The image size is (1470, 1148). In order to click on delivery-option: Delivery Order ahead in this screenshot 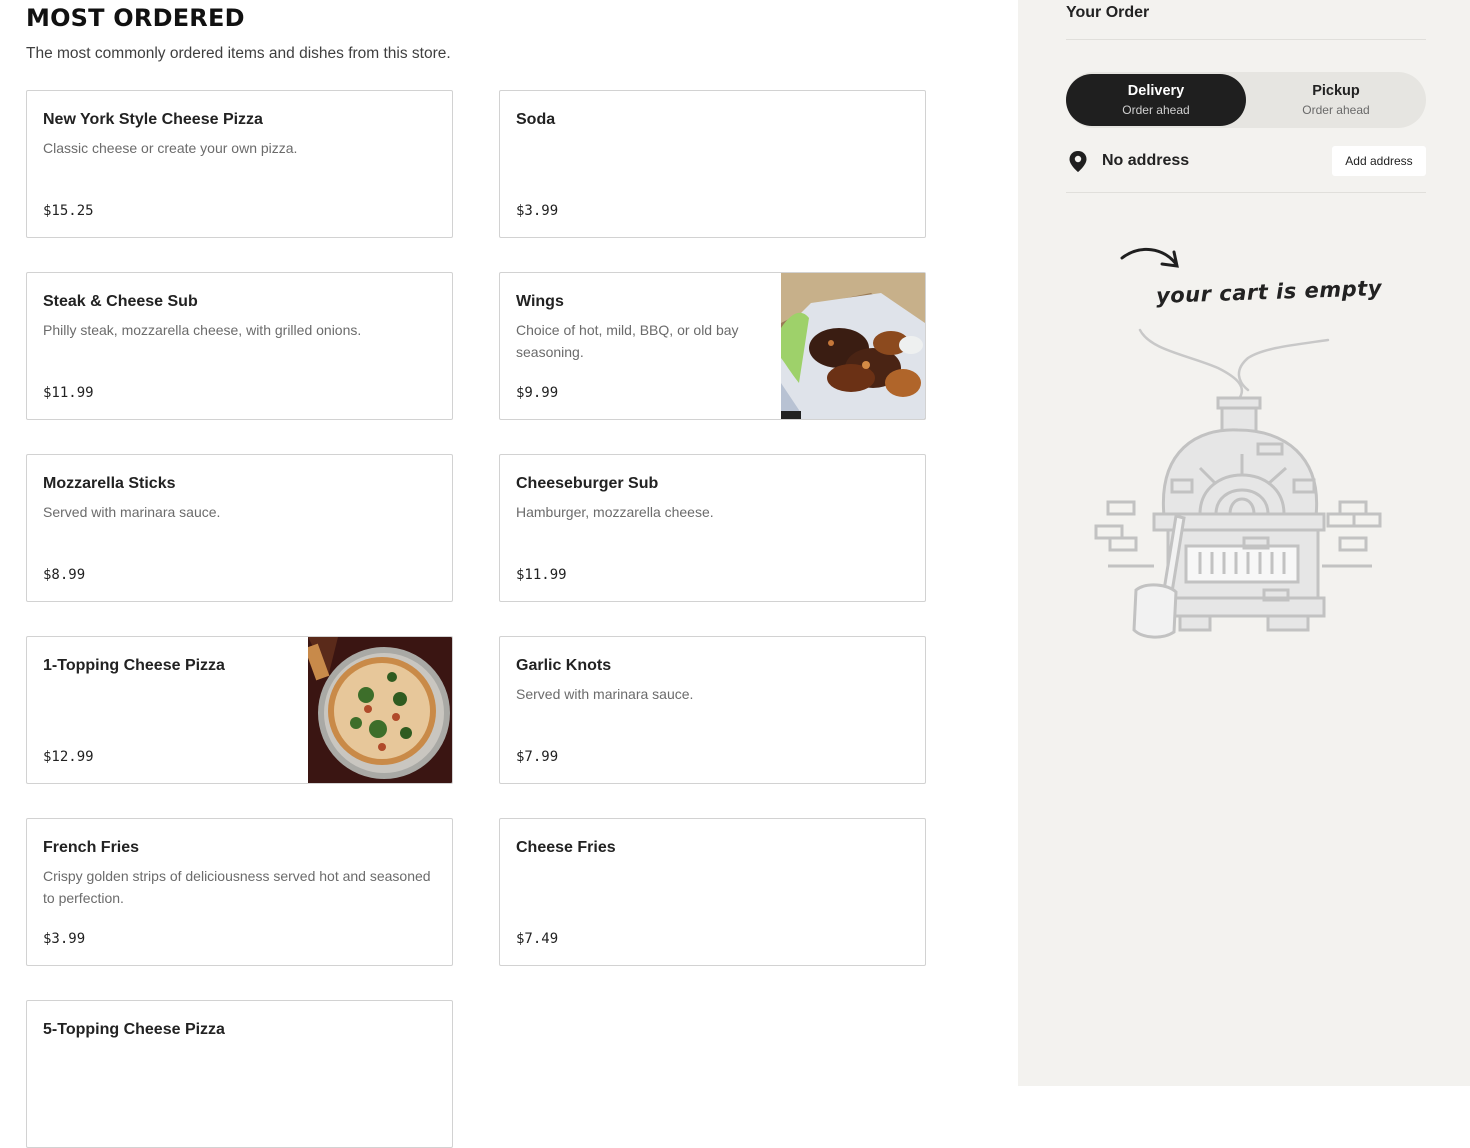, I will do `click(1156, 100)`.